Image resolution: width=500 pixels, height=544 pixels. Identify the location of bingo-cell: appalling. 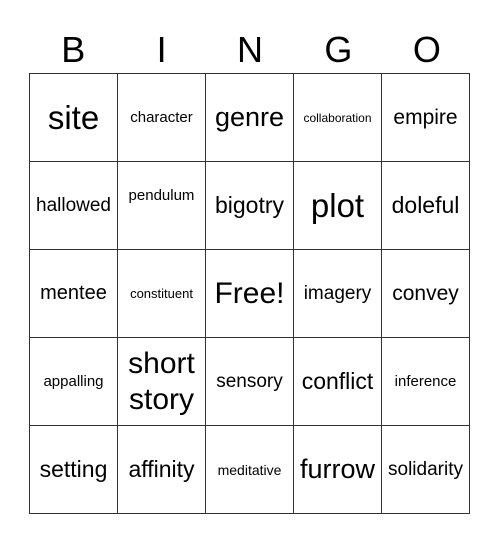
(73, 381).